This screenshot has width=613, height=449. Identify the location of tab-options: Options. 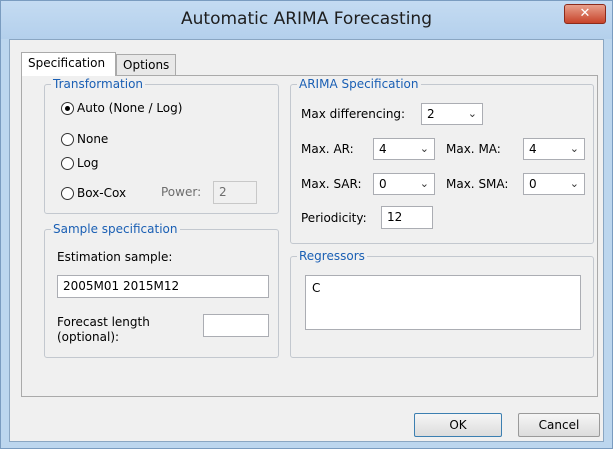
(146, 65).